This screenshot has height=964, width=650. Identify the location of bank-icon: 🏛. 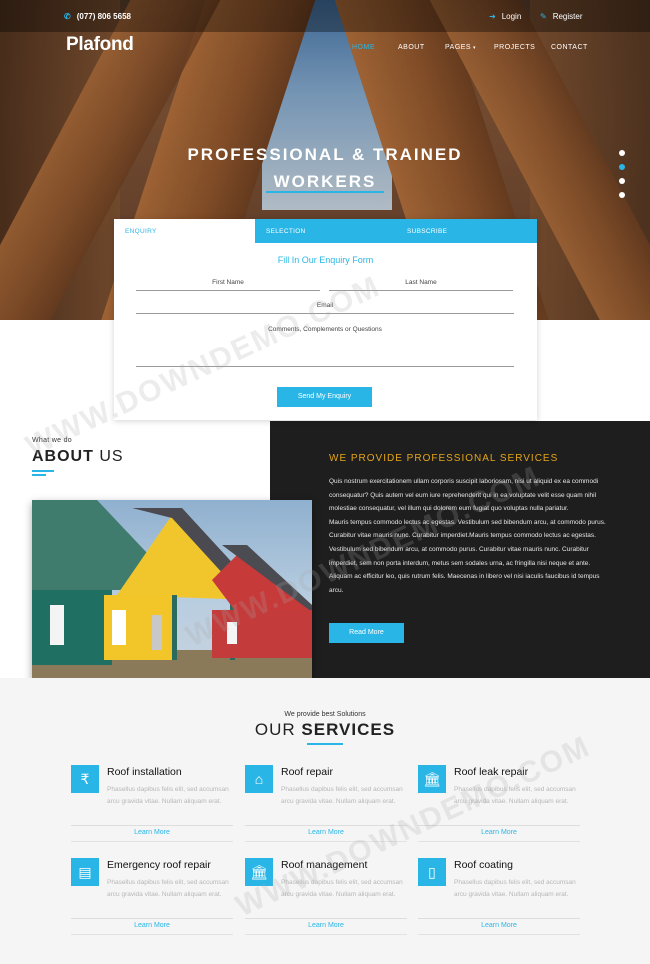
(432, 779).